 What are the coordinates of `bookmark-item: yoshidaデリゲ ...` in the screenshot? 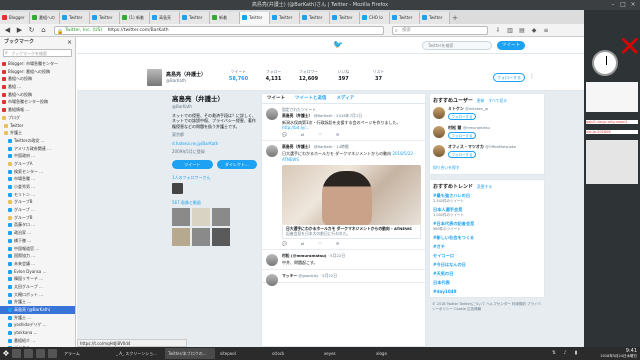 It's located at (37, 325).